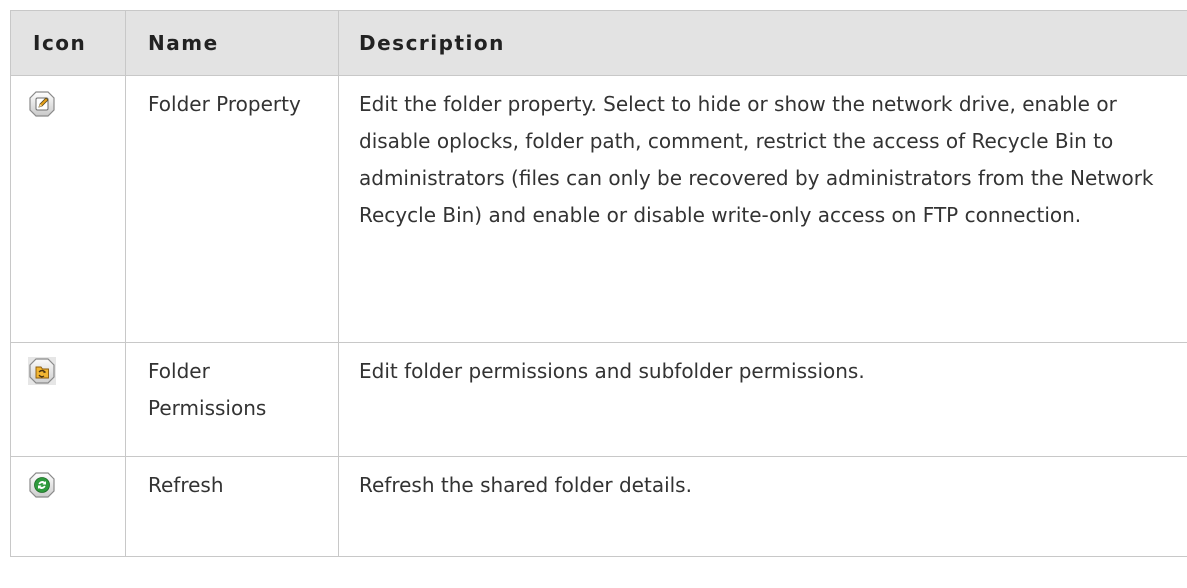 Image resolution: width=1187 pixels, height=588 pixels. I want to click on header-row: Icon Name Description, so click(598, 43).